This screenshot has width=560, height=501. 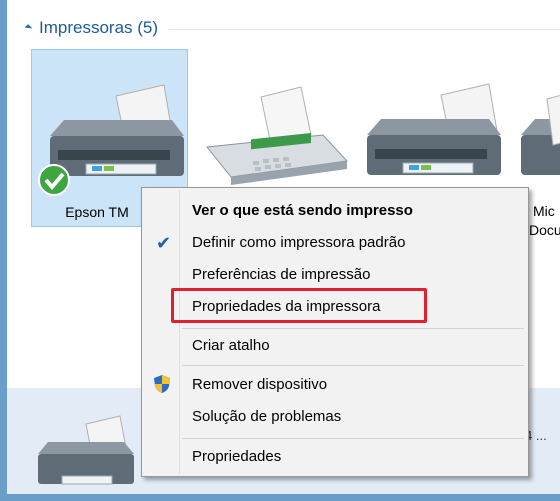 What do you see at coordinates (544, 211) in the screenshot?
I see `device-label: Mic` at bounding box center [544, 211].